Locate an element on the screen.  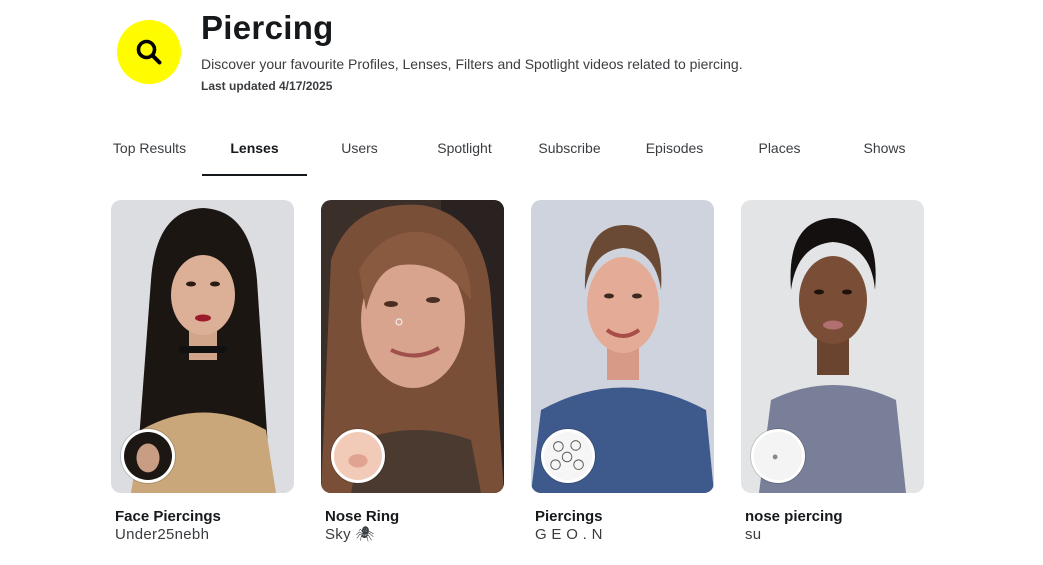
tab-episodes: Episodes is located at coordinates (674, 152).